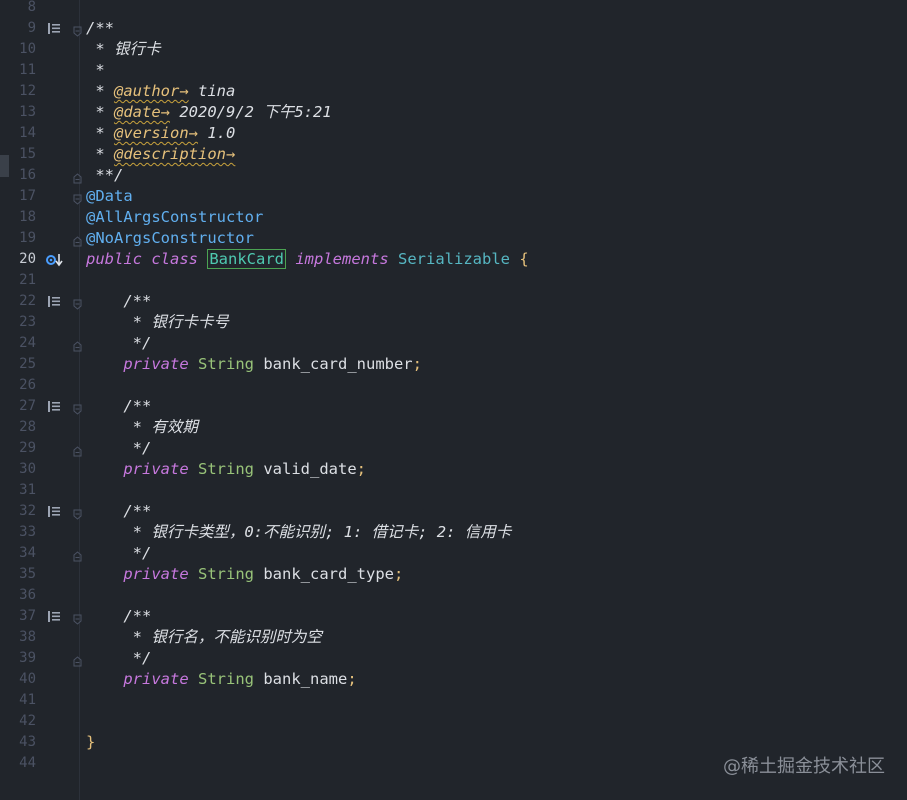 This screenshot has width=907, height=800. I want to click on code-line: 17 @Data, so click(453, 196).